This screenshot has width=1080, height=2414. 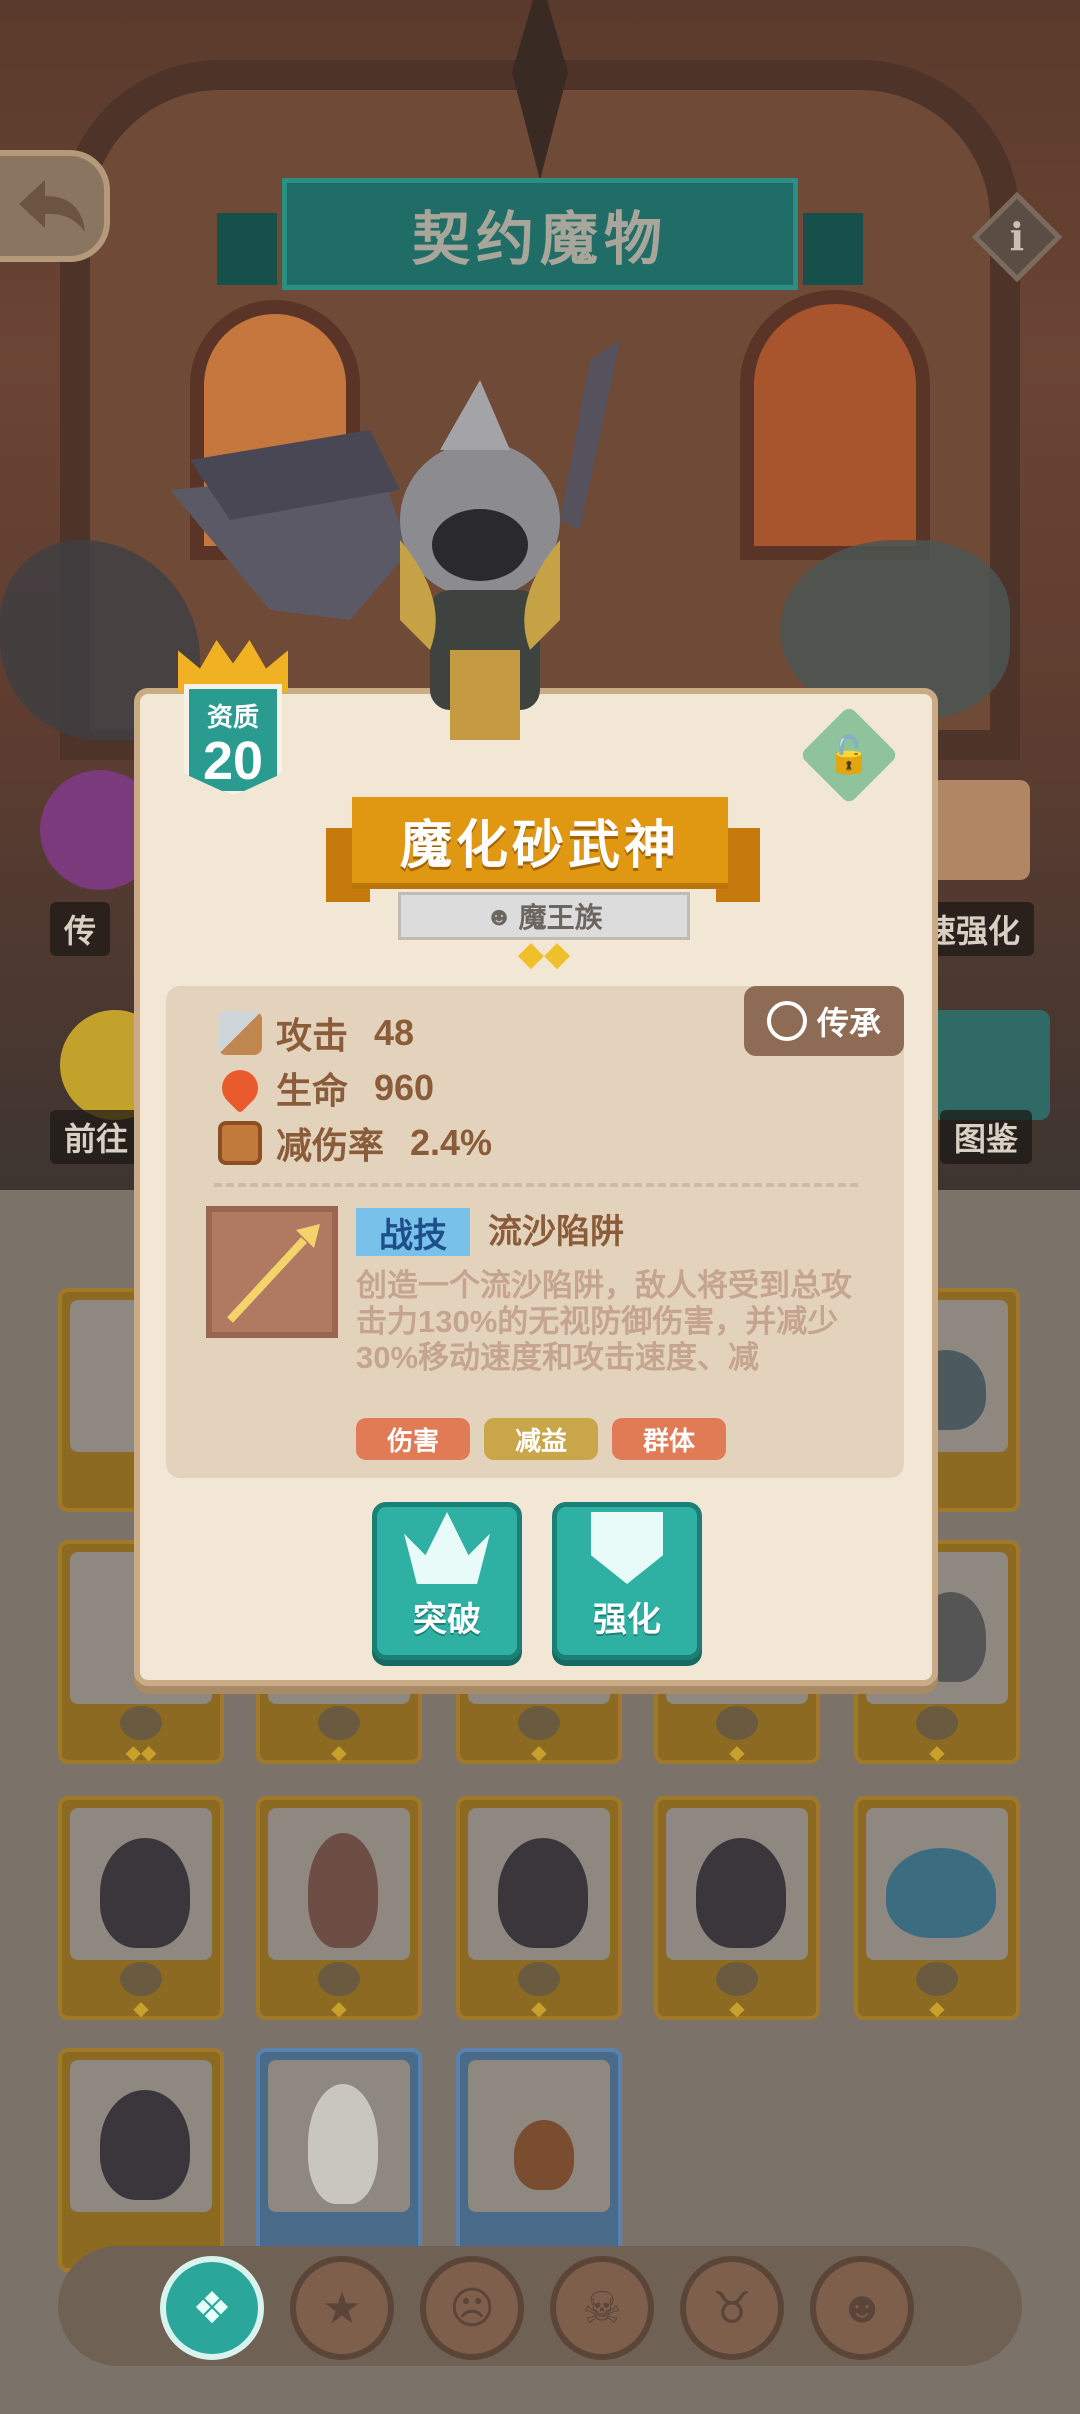 What do you see at coordinates (986, 1137) in the screenshot?
I see `side-label-right-bottom: 图鉴` at bounding box center [986, 1137].